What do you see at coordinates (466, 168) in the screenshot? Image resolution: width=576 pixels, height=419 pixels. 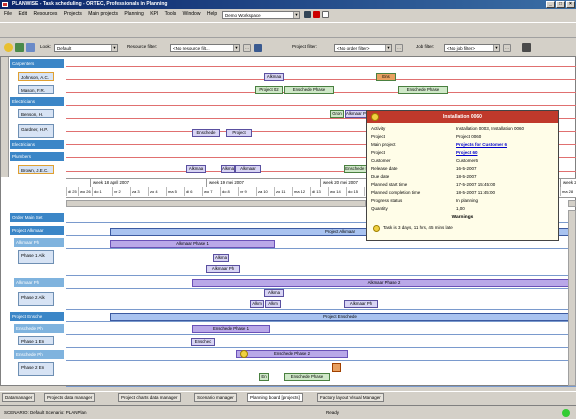 I see `tooltip-value: 16-5-2007` at bounding box center [466, 168].